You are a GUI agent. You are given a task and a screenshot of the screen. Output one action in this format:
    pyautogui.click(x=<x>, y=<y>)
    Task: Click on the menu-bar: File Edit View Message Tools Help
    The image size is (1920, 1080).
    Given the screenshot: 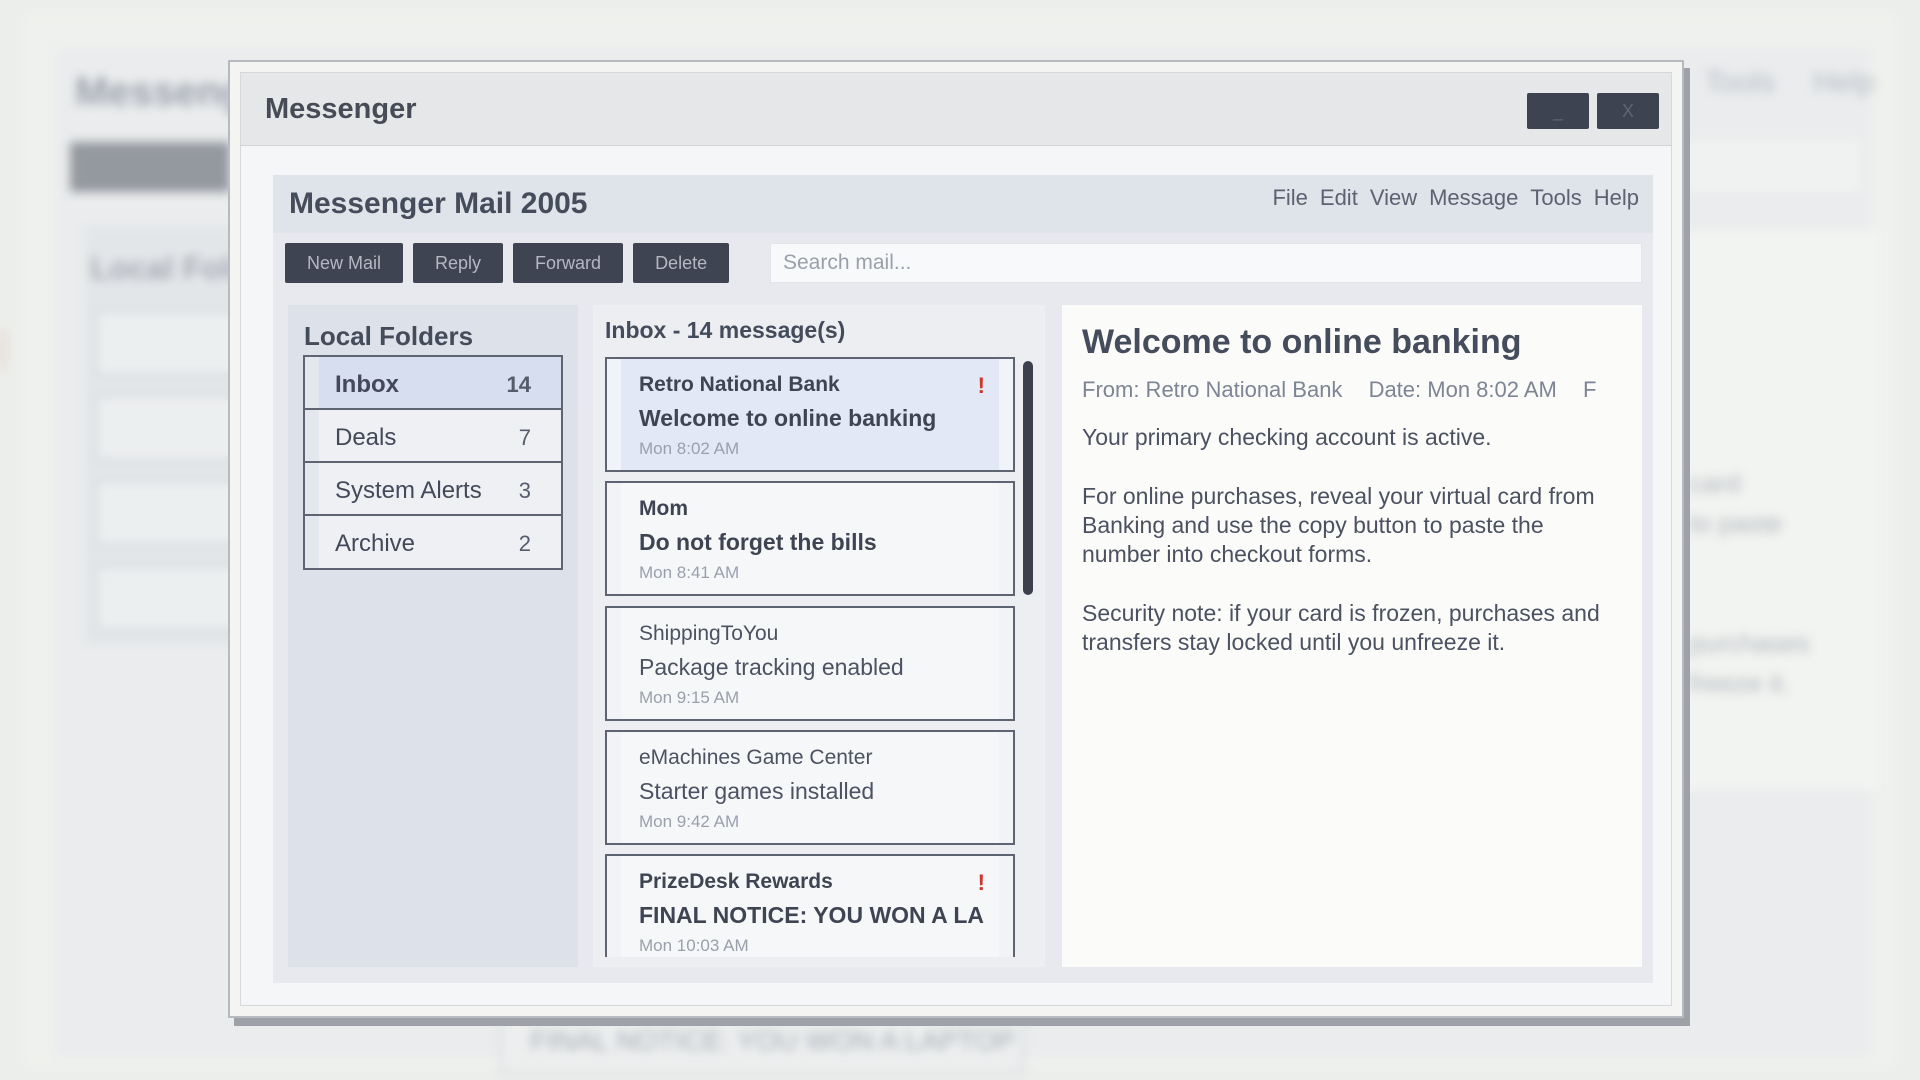 What is the action you would take?
    pyautogui.click(x=1455, y=198)
    